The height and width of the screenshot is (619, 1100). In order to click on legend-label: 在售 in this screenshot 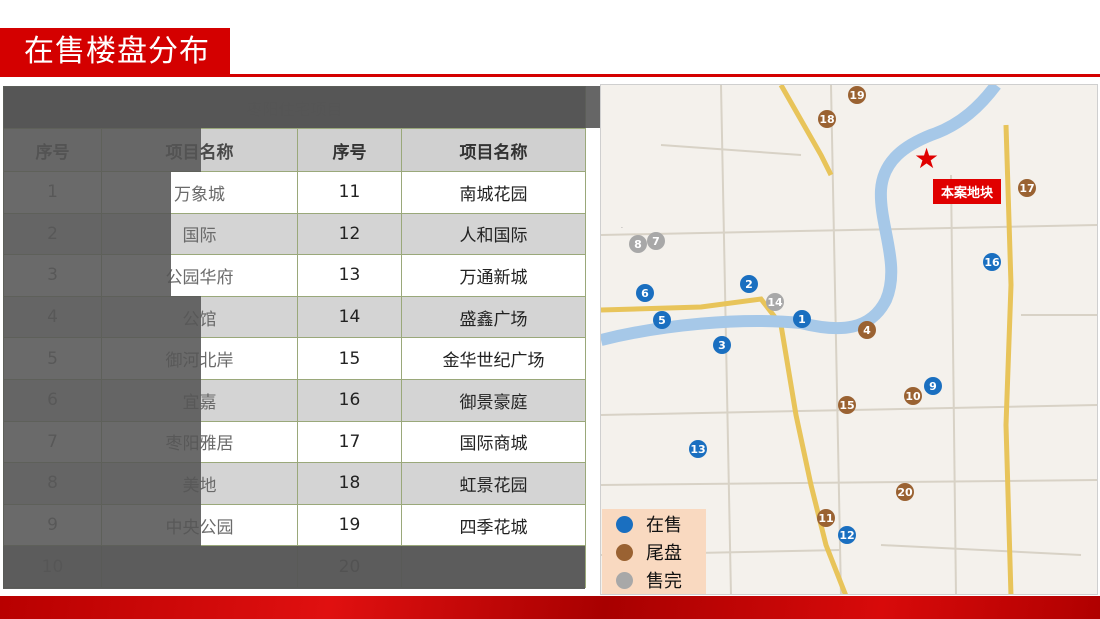, I will do `click(664, 525)`.